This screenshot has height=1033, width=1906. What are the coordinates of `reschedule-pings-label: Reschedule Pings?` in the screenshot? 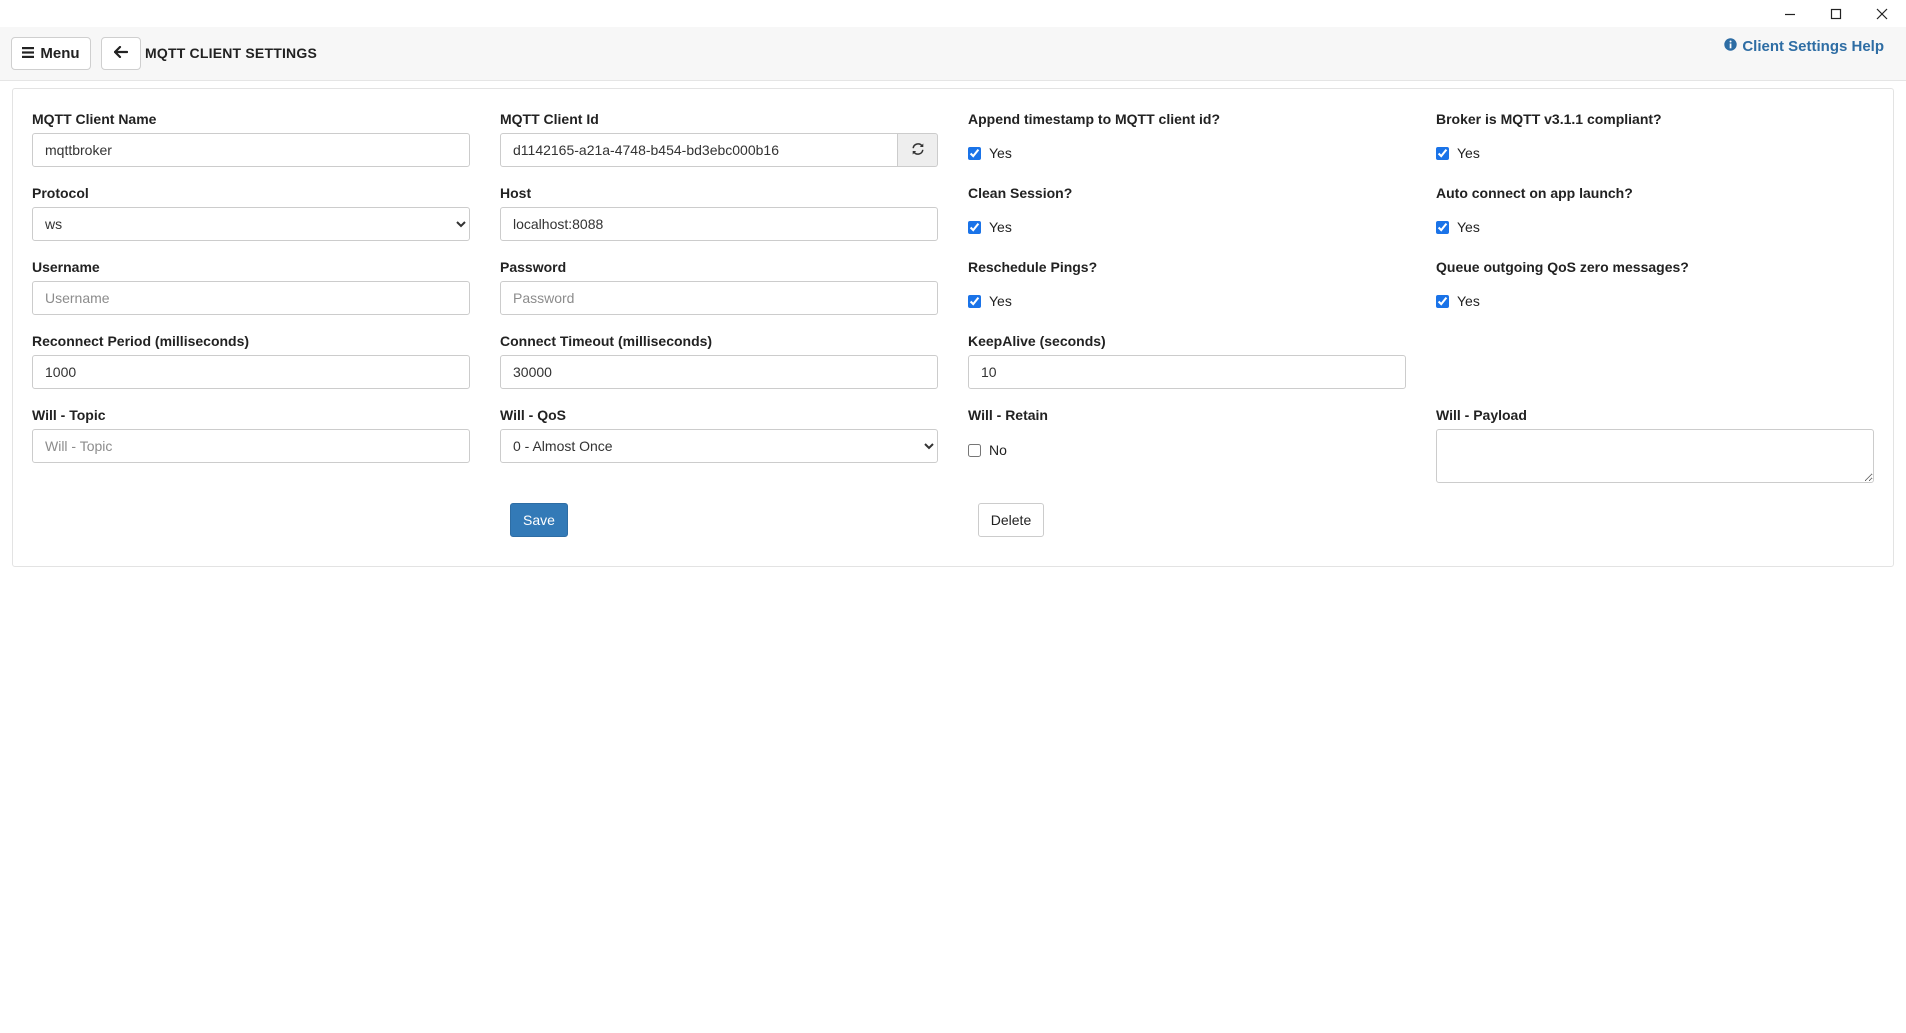 It's located at (1033, 267).